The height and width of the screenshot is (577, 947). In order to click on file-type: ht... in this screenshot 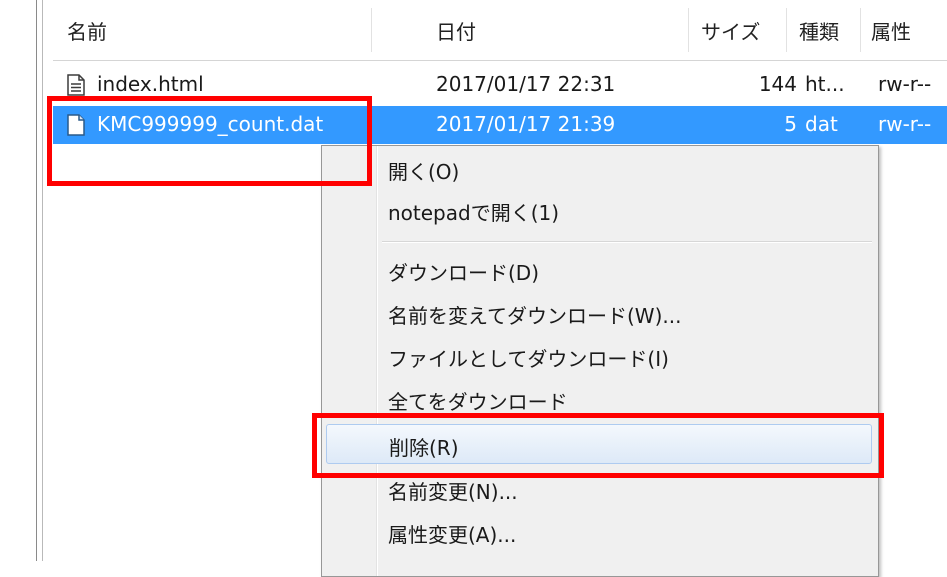, I will do `click(825, 84)`.